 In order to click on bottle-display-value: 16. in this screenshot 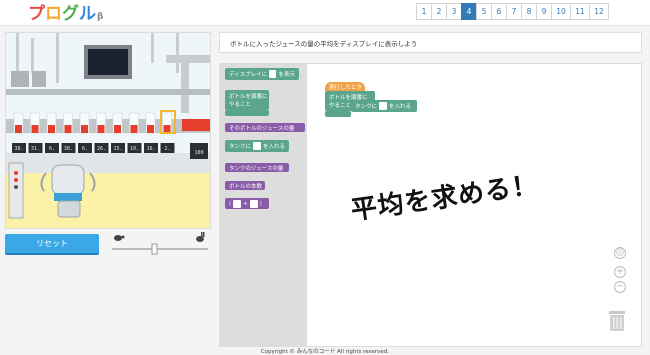, I will do `click(150, 149)`.